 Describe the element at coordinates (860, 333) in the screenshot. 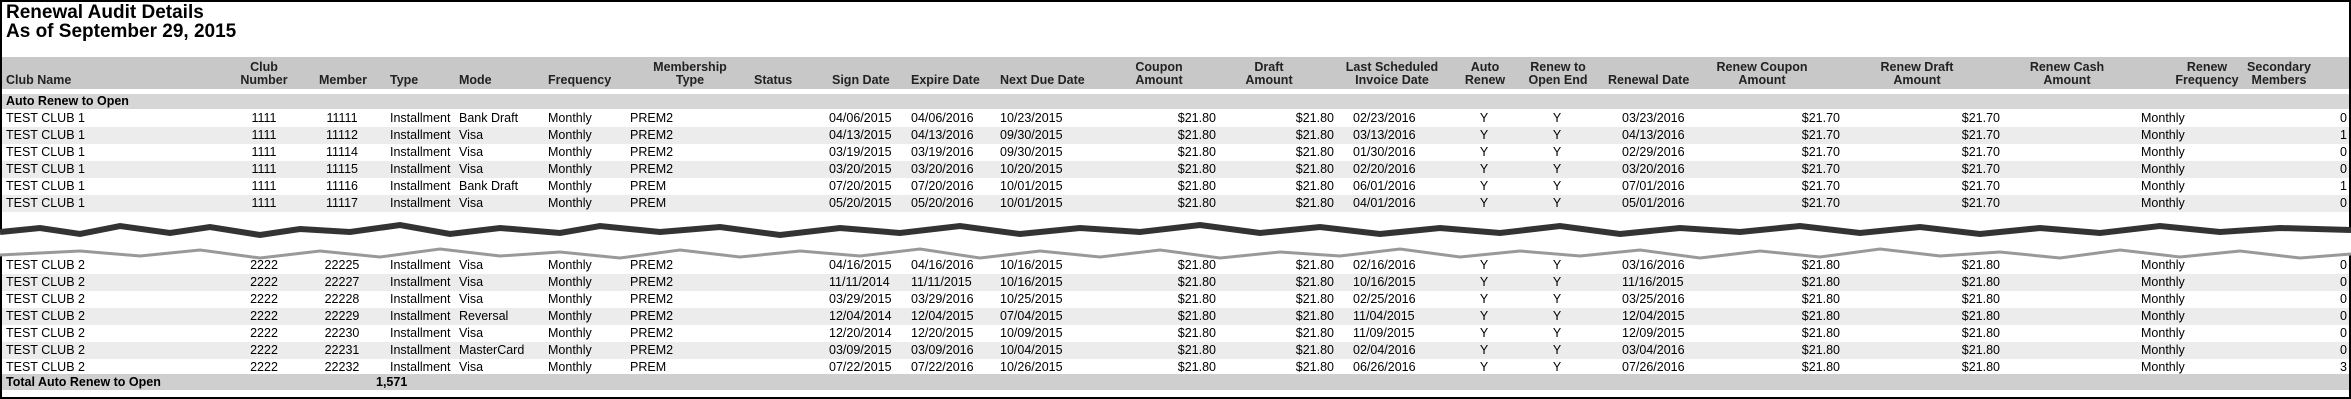

I see `table-cell-sign-date: 12/20/2014` at that location.